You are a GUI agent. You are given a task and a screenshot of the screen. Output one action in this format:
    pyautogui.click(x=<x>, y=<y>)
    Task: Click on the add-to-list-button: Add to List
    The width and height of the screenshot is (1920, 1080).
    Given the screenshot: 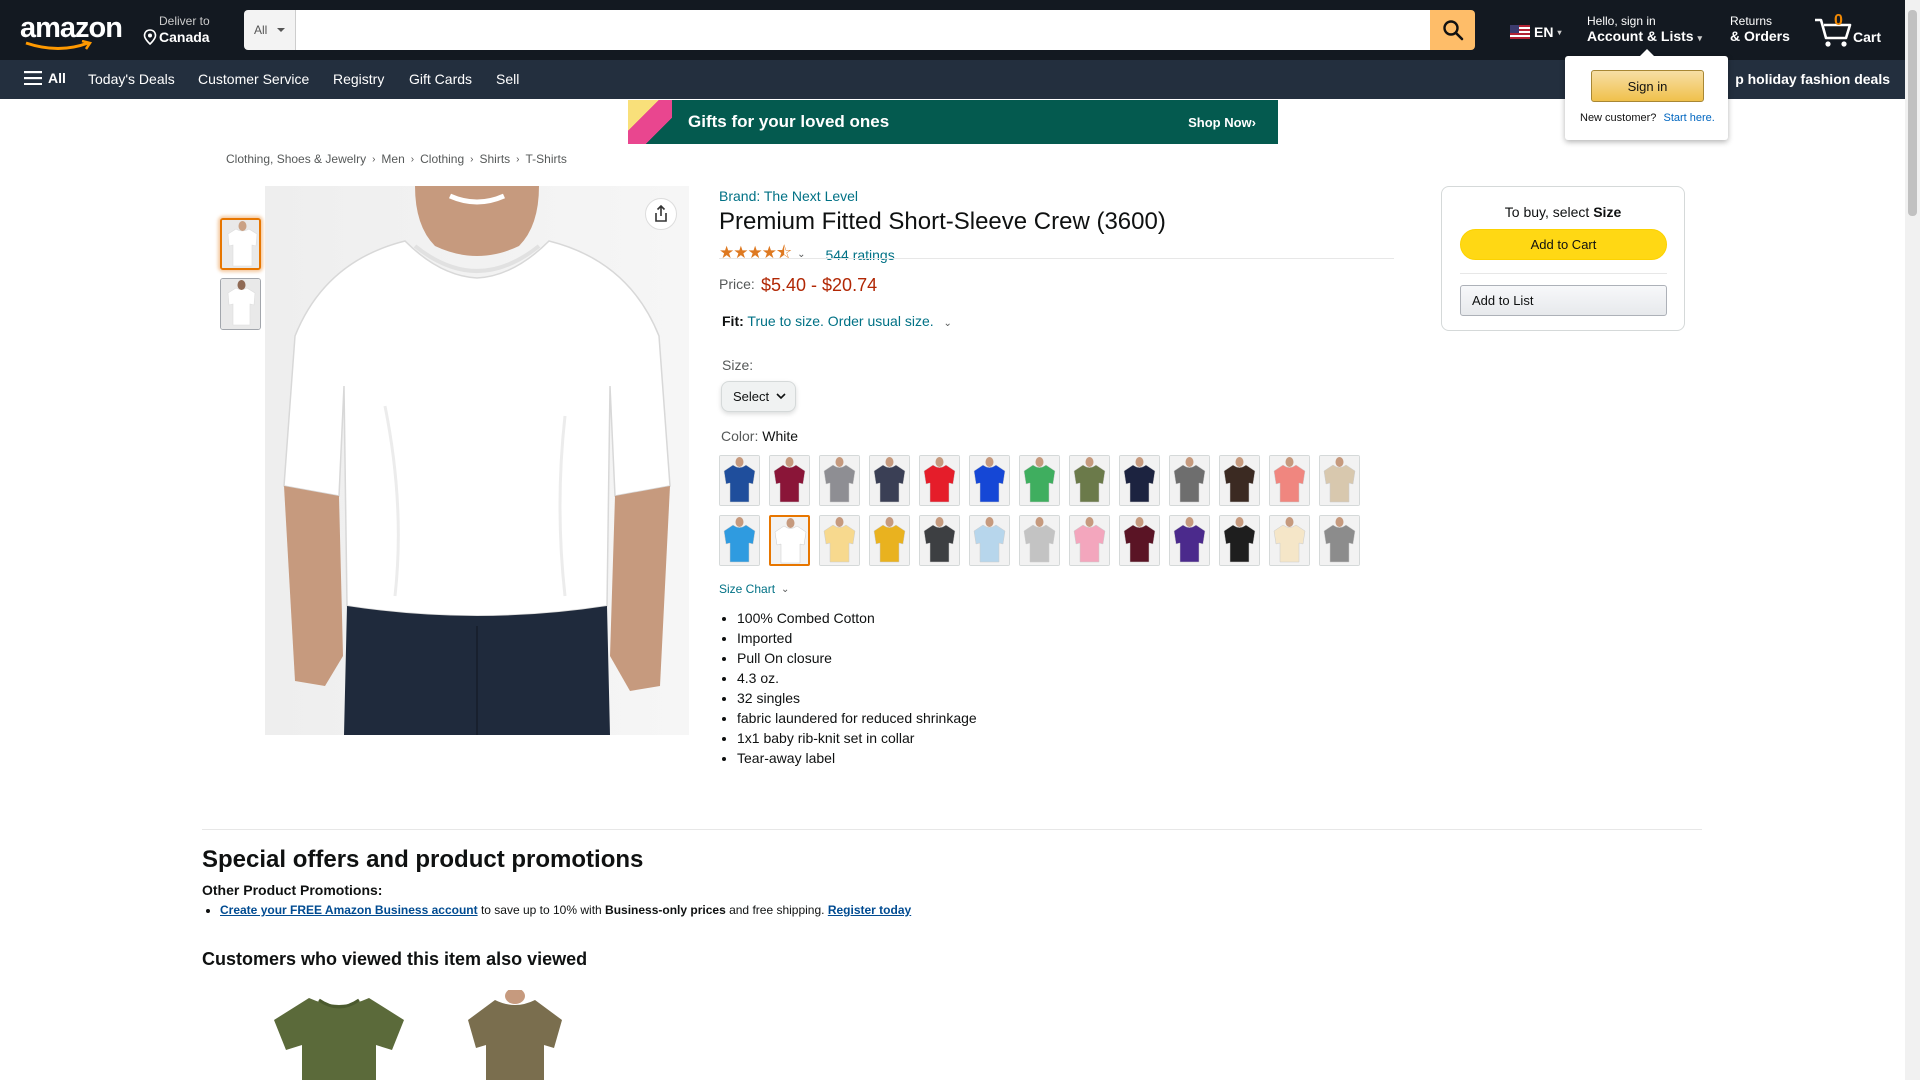 What is the action you would take?
    pyautogui.click(x=1563, y=300)
    